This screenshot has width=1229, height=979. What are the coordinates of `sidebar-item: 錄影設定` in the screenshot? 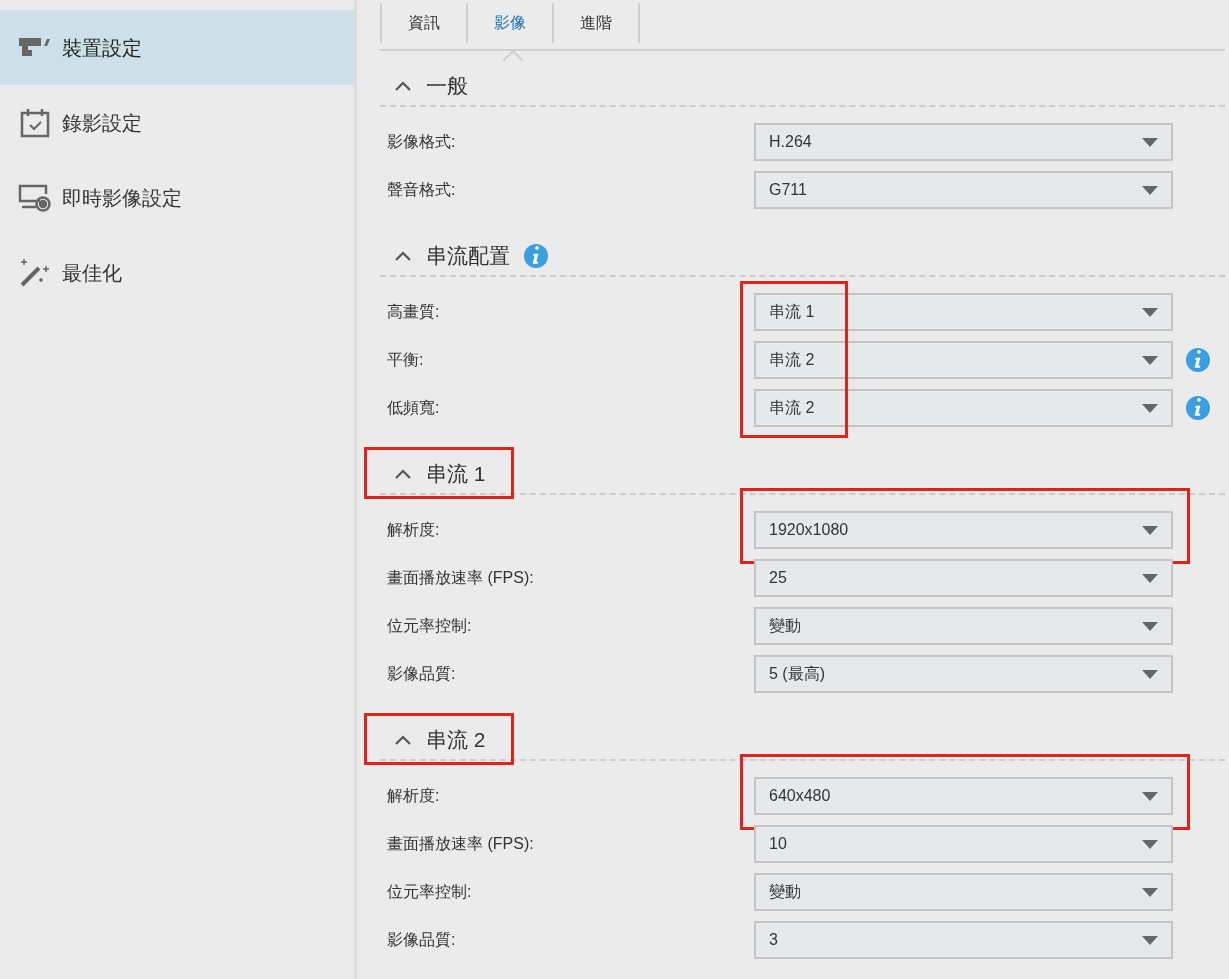 It's located at (177, 122).